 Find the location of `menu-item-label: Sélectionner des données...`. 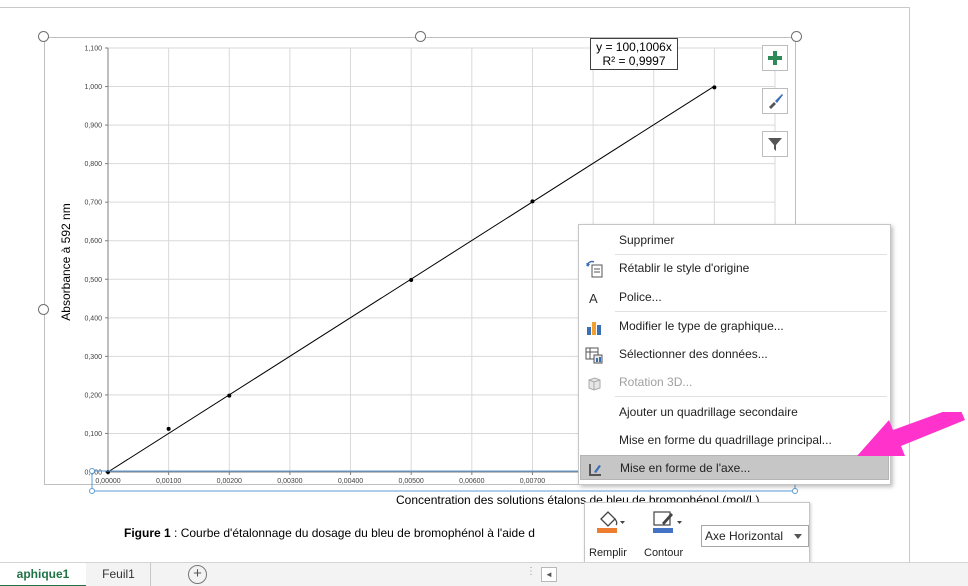

menu-item-label: Sélectionner des données... is located at coordinates (693, 354).